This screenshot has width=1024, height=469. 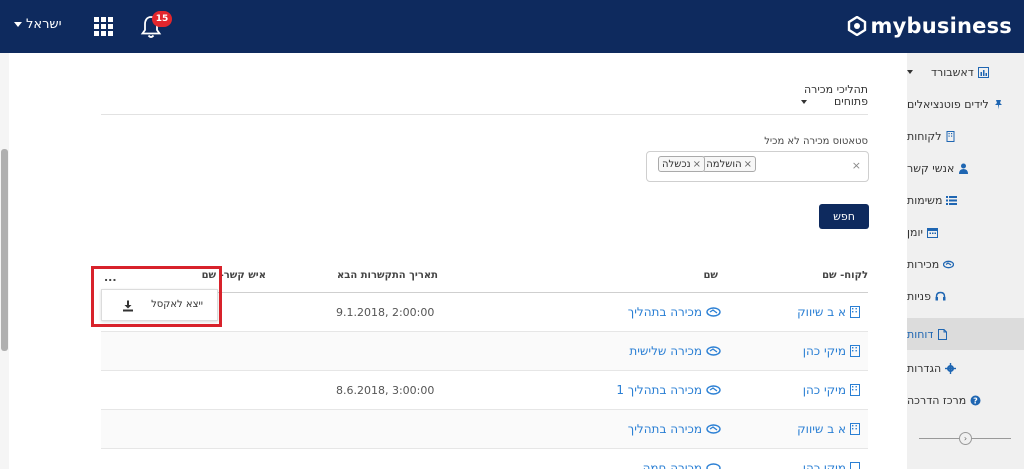 What do you see at coordinates (965, 334) in the screenshot?
I see `sidebar-item-reports: דוחות` at bounding box center [965, 334].